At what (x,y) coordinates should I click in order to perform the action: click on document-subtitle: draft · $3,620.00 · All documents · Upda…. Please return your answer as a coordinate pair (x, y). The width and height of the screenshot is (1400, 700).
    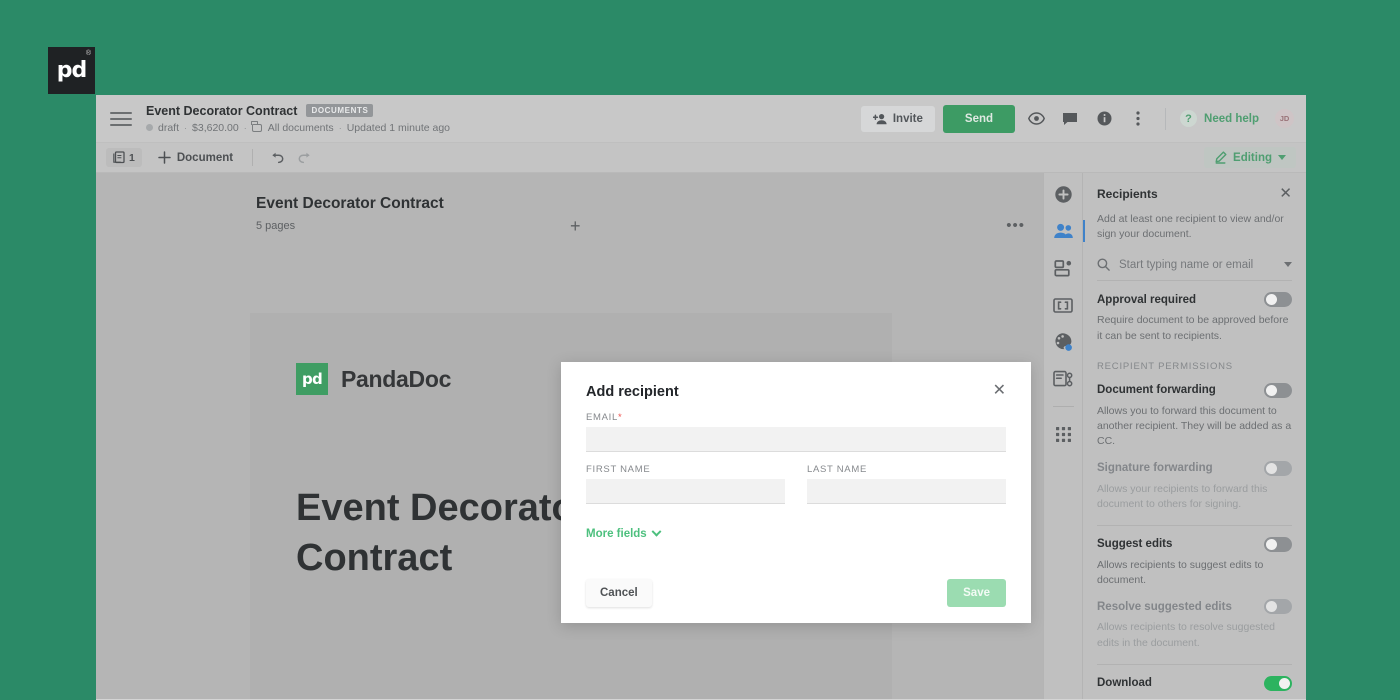
    Looking at the image, I should click on (503, 127).